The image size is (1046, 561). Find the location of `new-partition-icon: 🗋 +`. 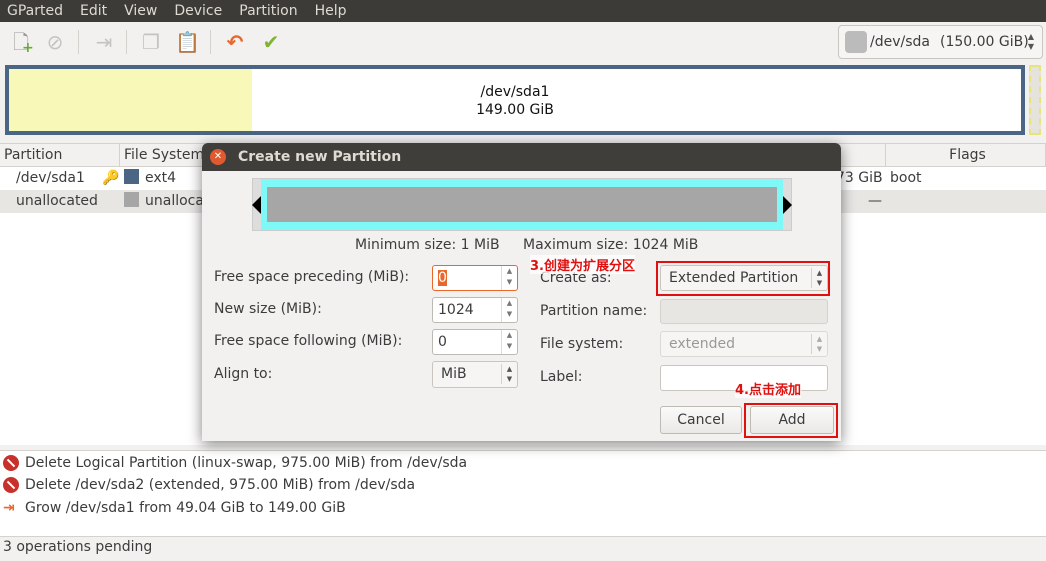

new-partition-icon: 🗋 + is located at coordinates (21, 43).